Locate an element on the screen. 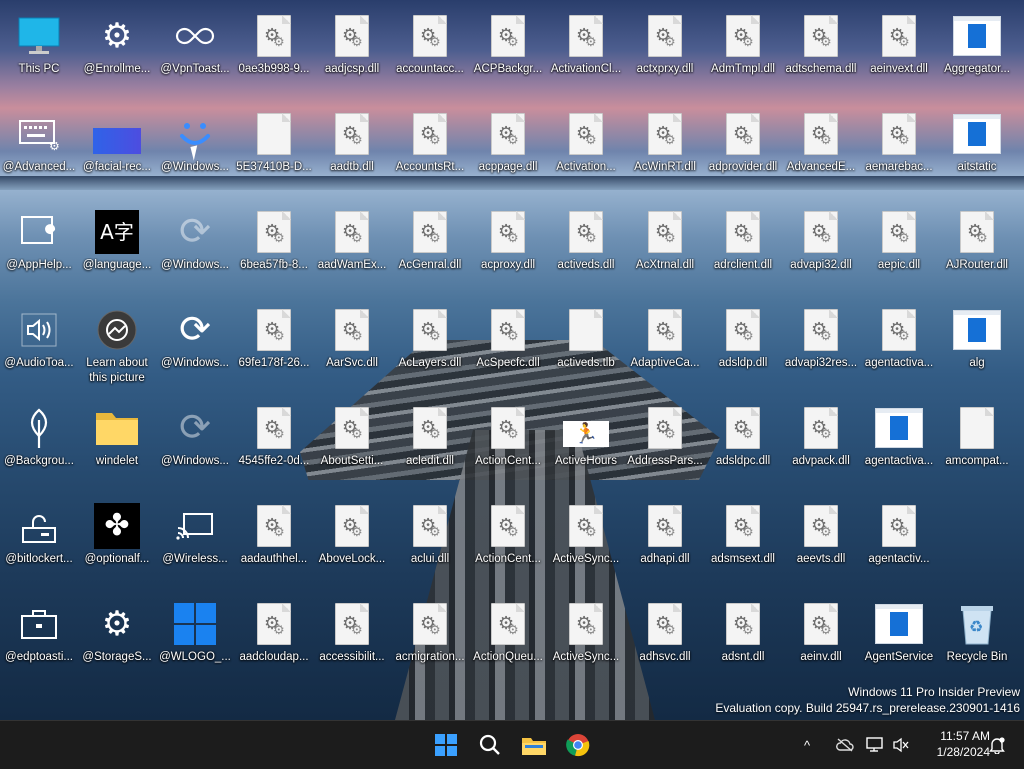  desktop-icon: ⚙ ⚙ actxprxy.dll is located at coordinates (665, 54).